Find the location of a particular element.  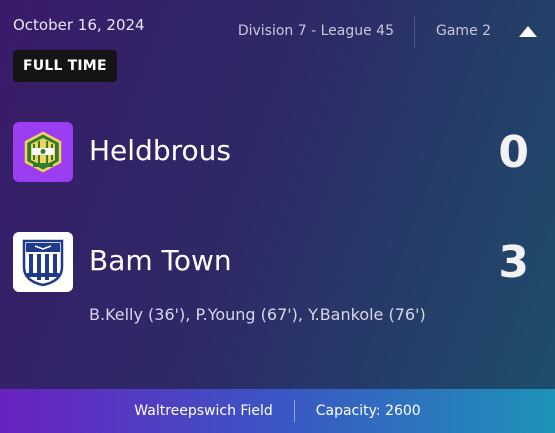

away-team-crest-icon is located at coordinates (43, 263).